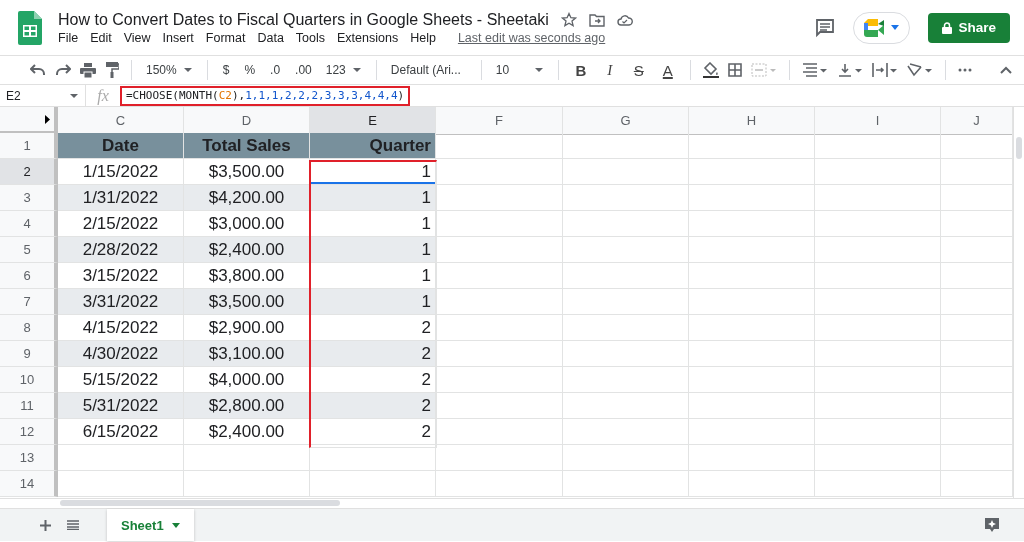 The width and height of the screenshot is (1024, 542). What do you see at coordinates (423, 37) in the screenshot?
I see `menu-item: Help` at bounding box center [423, 37].